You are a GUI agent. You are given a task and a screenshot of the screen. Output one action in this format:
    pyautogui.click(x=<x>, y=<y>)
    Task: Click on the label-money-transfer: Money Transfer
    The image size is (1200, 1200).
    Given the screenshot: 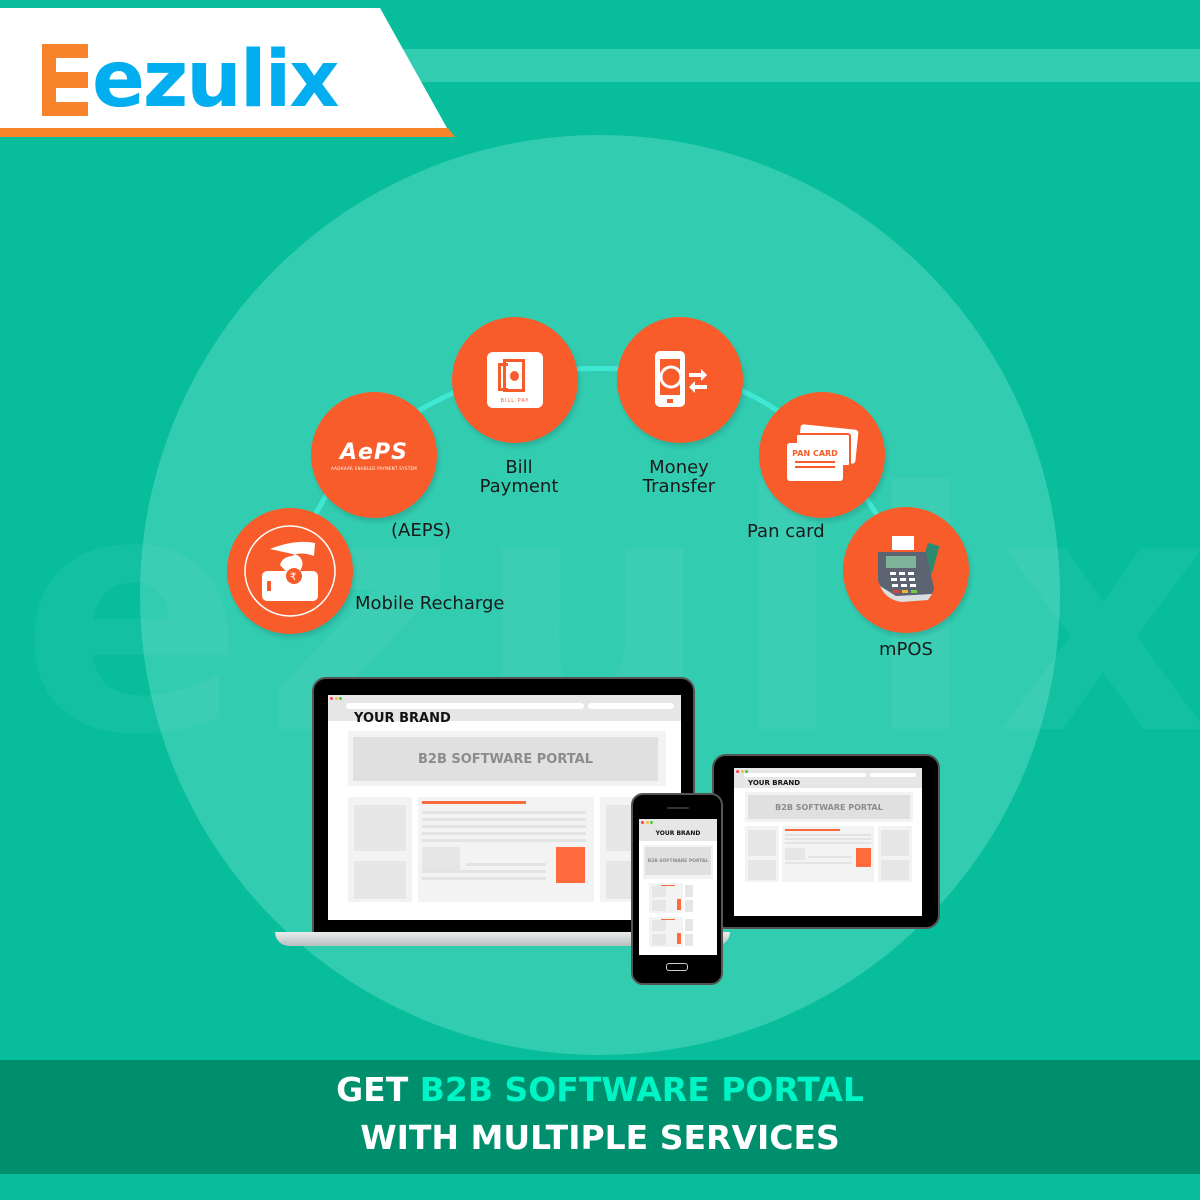 What is the action you would take?
    pyautogui.click(x=679, y=477)
    